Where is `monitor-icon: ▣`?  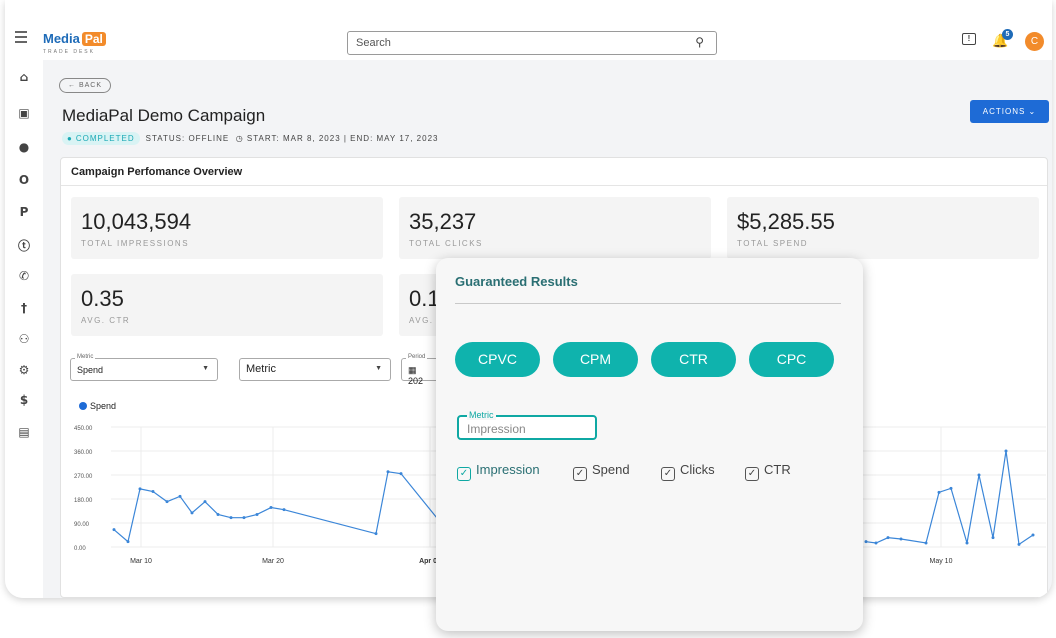 monitor-icon: ▣ is located at coordinates (24, 113).